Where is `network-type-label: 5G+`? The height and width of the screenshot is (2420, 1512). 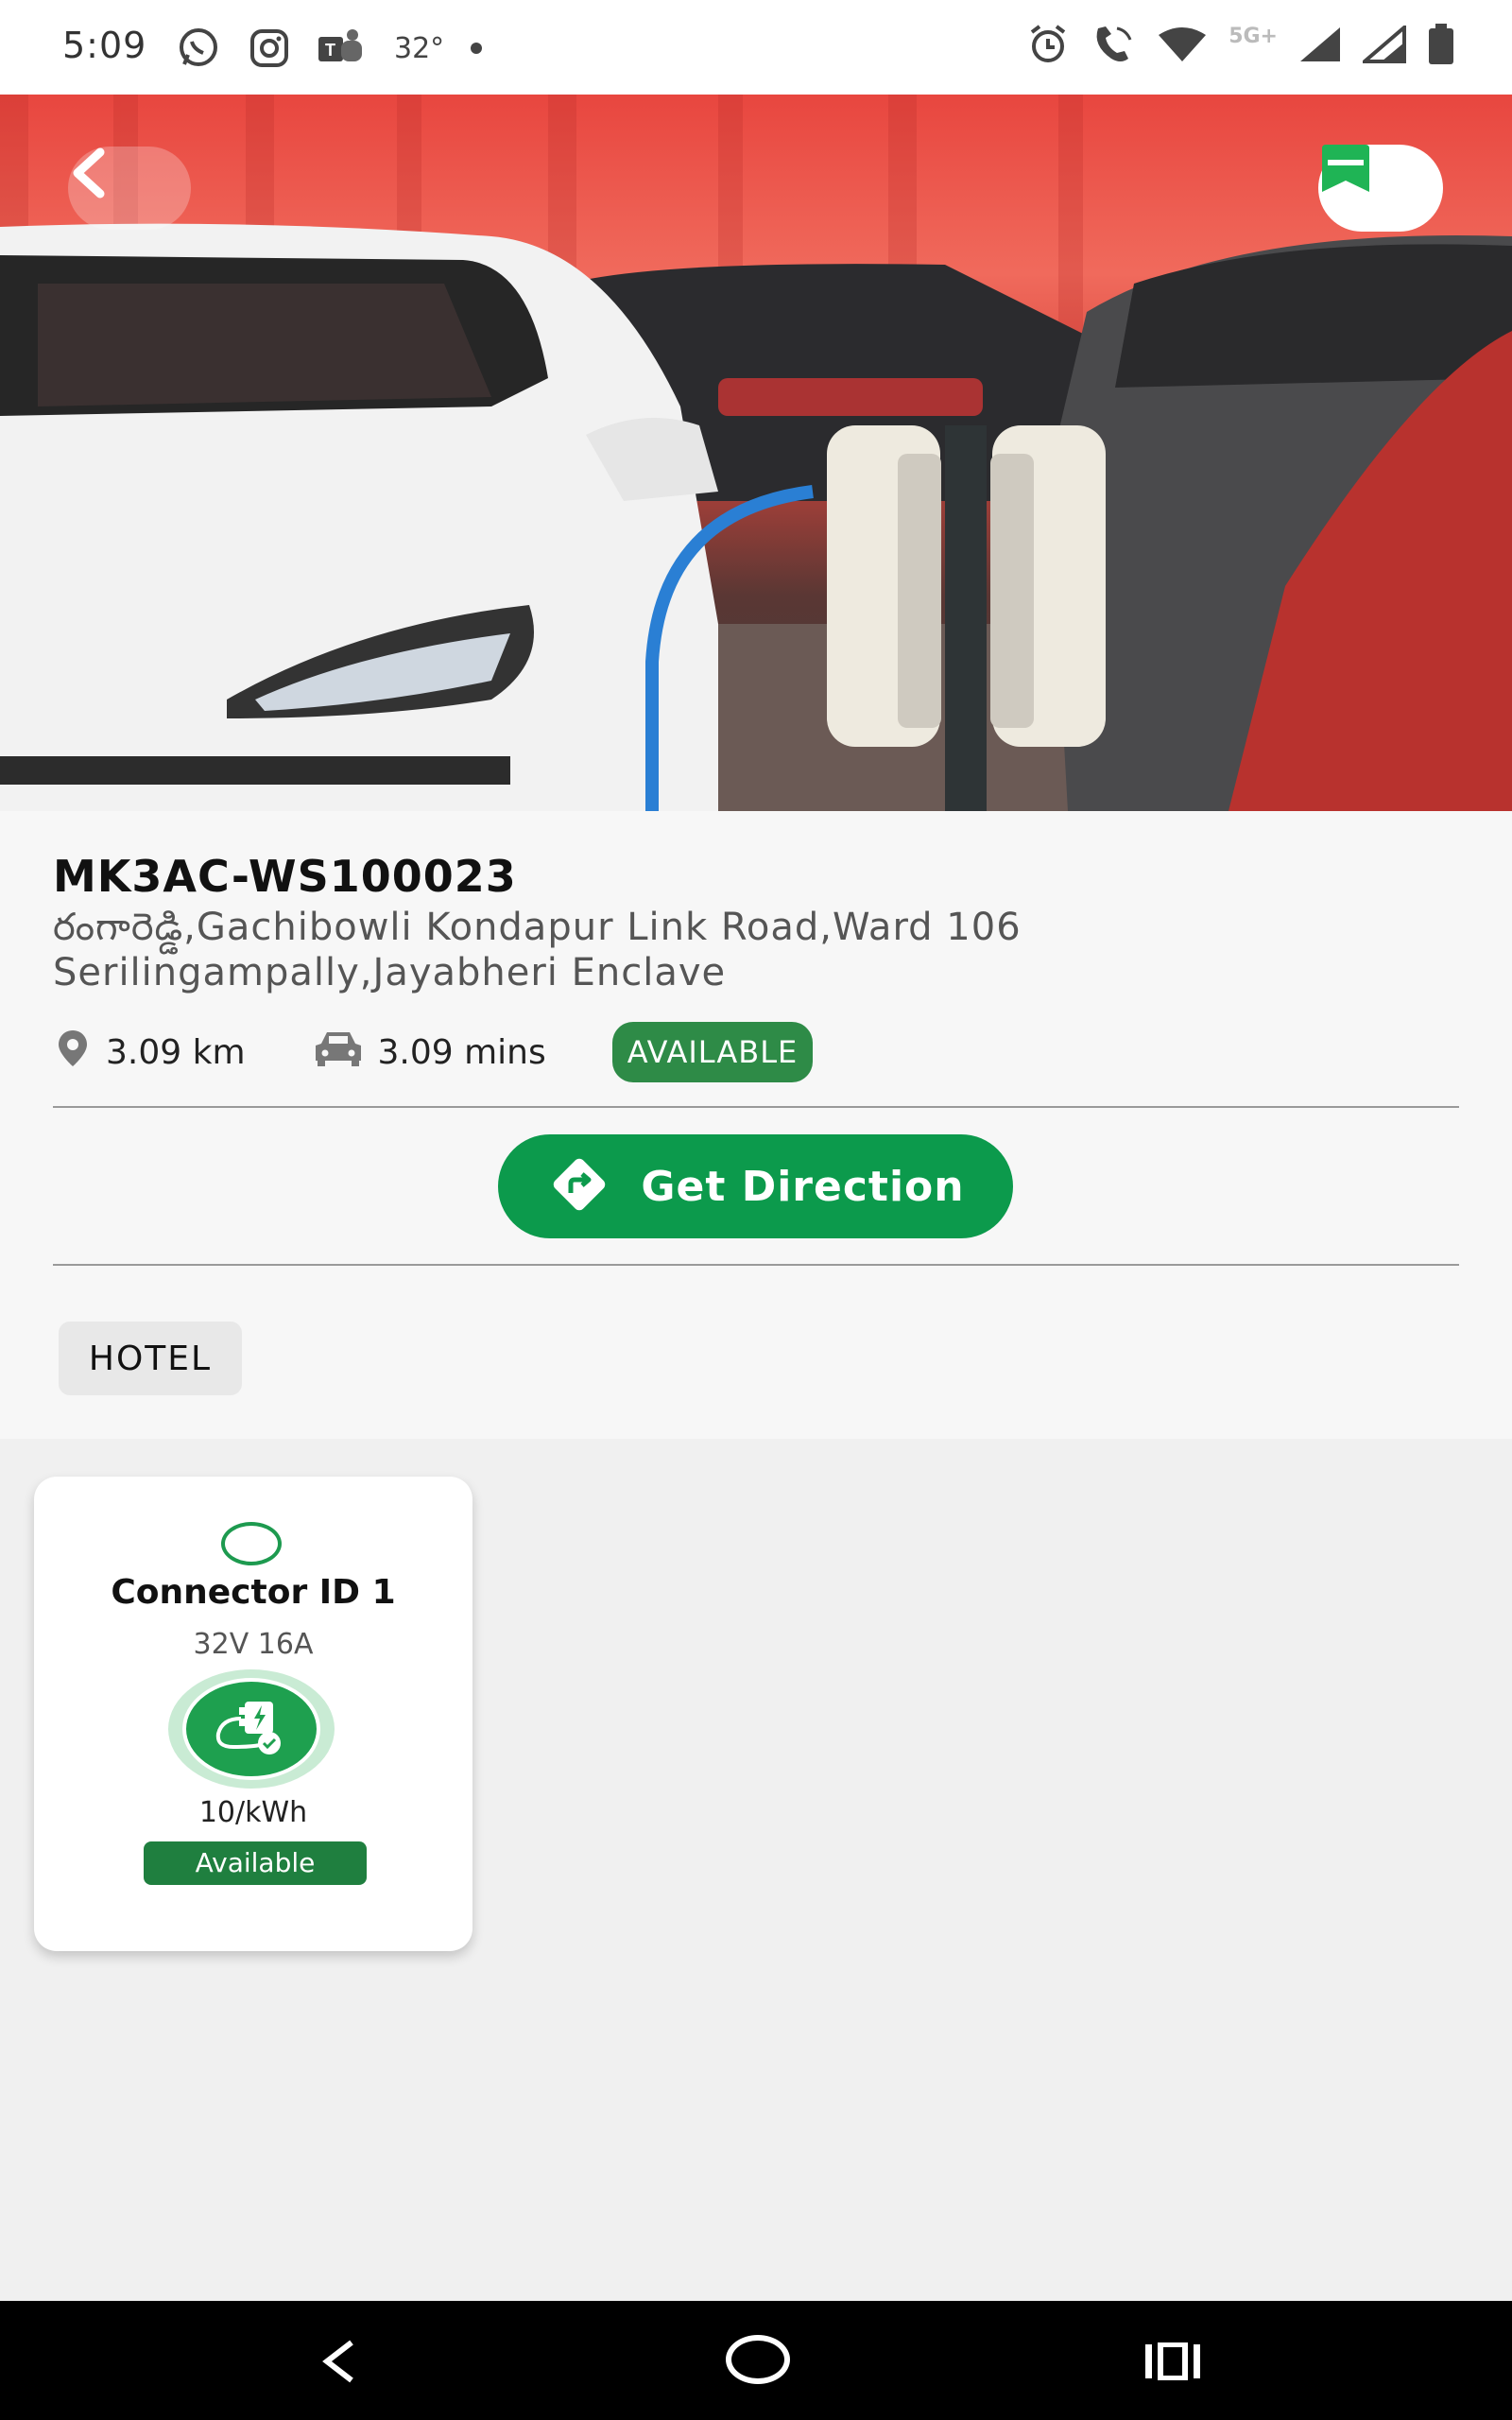
network-type-label: 5G+ is located at coordinates (1253, 36).